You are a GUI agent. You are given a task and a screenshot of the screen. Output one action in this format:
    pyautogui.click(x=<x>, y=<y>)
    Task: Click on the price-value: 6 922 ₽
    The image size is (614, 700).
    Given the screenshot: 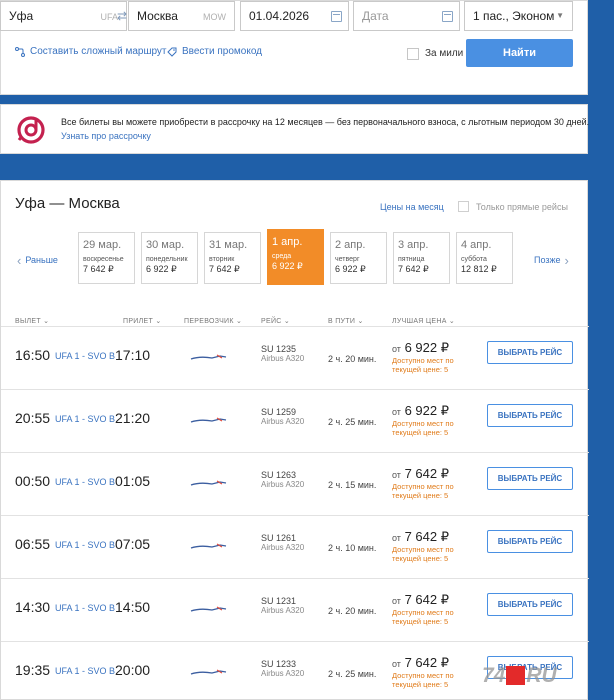 What is the action you would take?
    pyautogui.click(x=426, y=347)
    